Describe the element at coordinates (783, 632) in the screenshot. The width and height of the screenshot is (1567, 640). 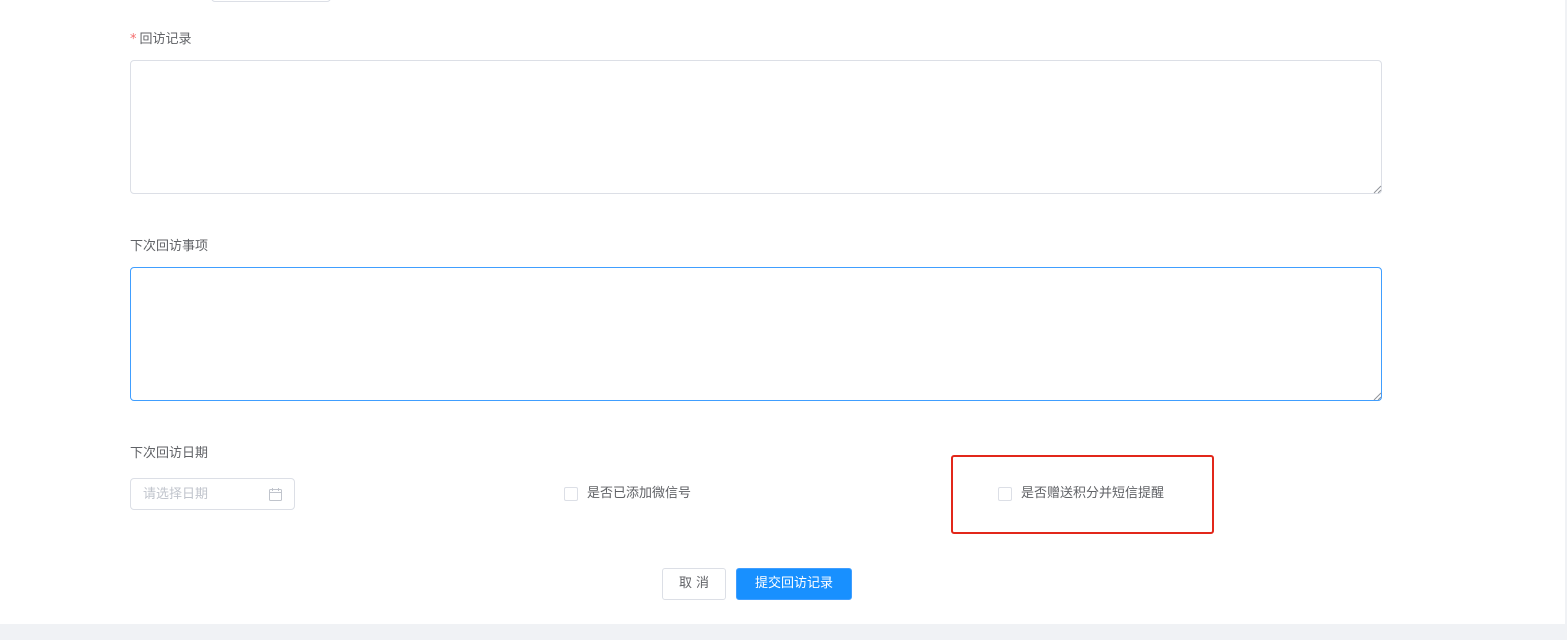
I see `page-footer-bar` at that location.